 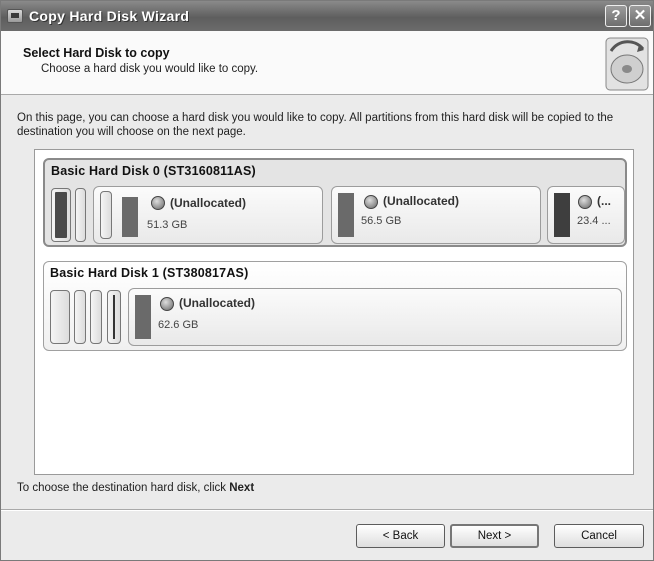 I want to click on help-button: ?, so click(x=616, y=16).